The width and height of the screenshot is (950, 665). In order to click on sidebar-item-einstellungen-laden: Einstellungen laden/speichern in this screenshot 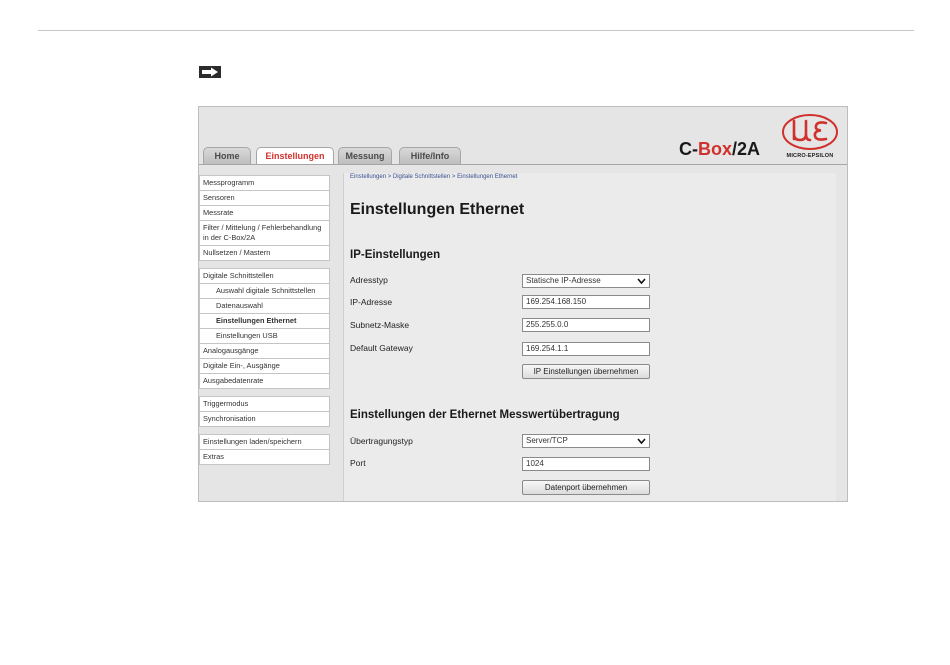, I will do `click(264, 442)`.